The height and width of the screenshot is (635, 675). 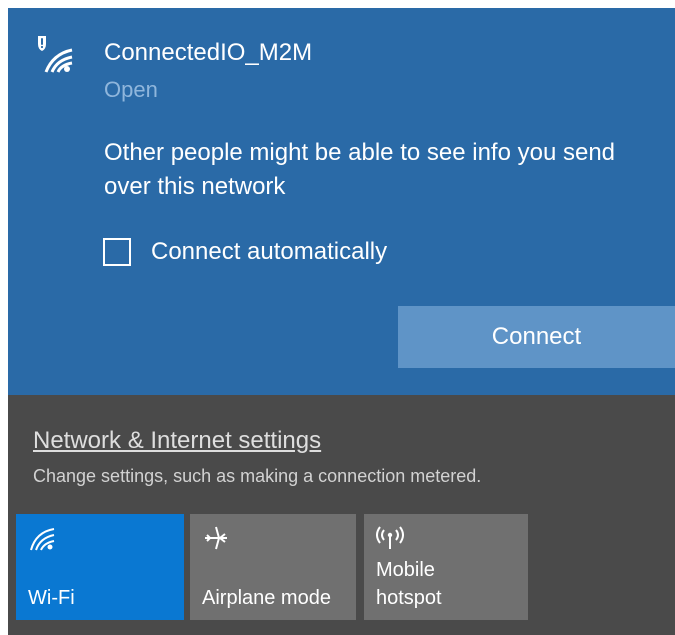 What do you see at coordinates (216, 538) in the screenshot?
I see `airplane-icon` at bounding box center [216, 538].